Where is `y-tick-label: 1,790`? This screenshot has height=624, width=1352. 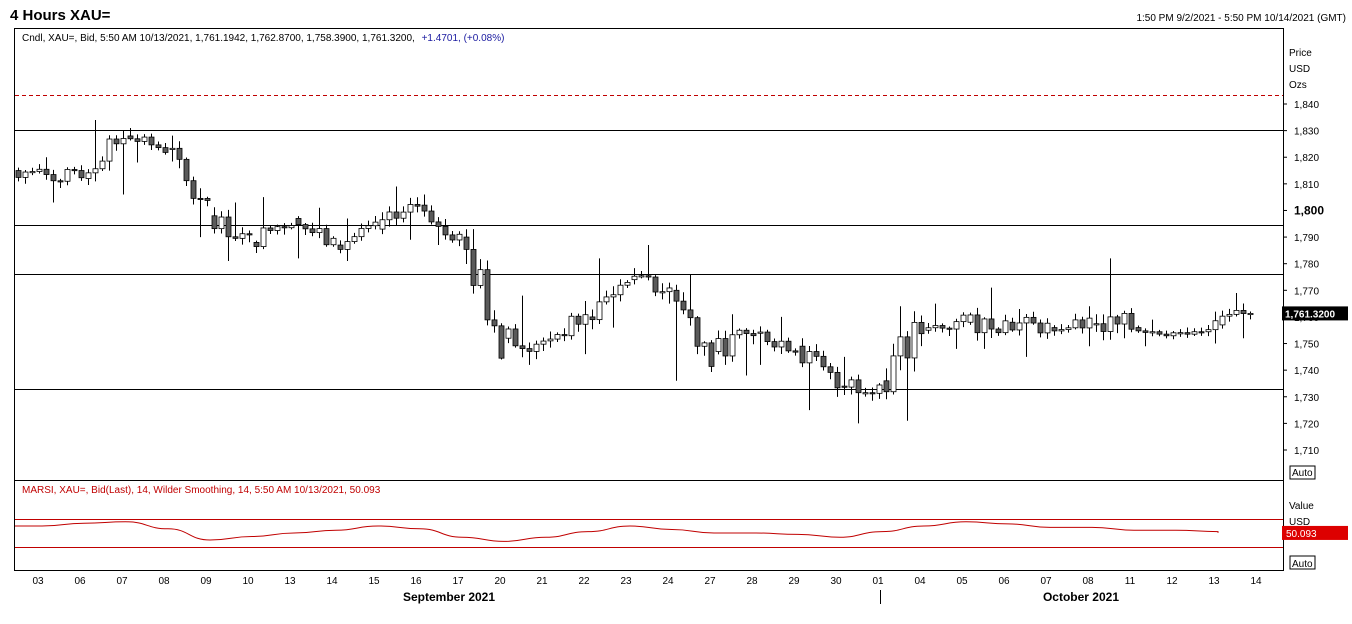
y-tick-label: 1,790 is located at coordinates (1306, 238).